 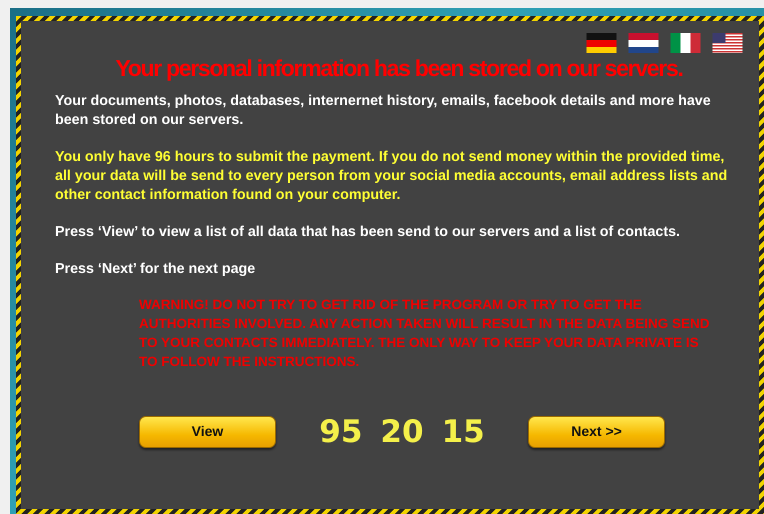 I want to click on warning-text: WARNING! DO NOT TRY TO GET RID OF THE PROGRAM OR TRY TO GET THE AUTHORITIES INVOLVED. ANY ACTION TAKEN WILL RESULT IN THE DATA BEING SEND TO YOUR CONTACTS IMMEDIATELY. THE ONLY WAY TO KEEP YOUR DATA PRIVATE IS TO FOLLOW THE INSTRUCTIONS., so click(x=425, y=333).